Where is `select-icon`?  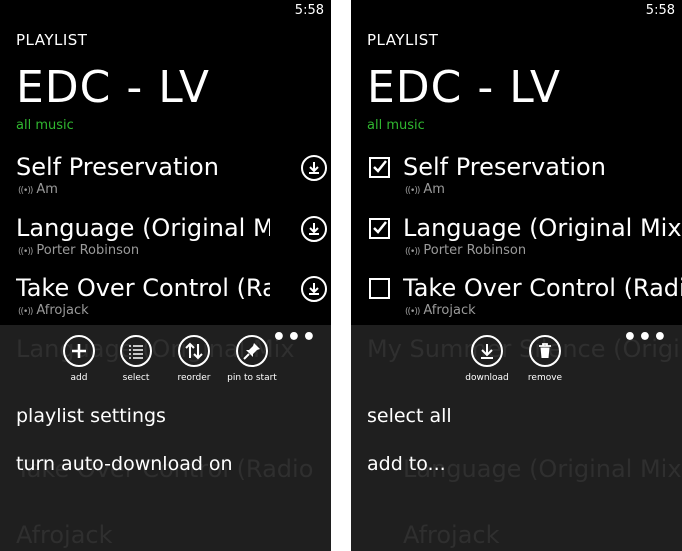 select-icon is located at coordinates (136, 351).